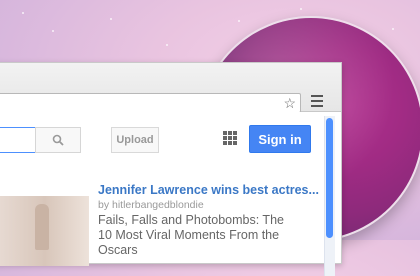 The height and width of the screenshot is (276, 420). I want to click on video-thumbnail, so click(44, 231).